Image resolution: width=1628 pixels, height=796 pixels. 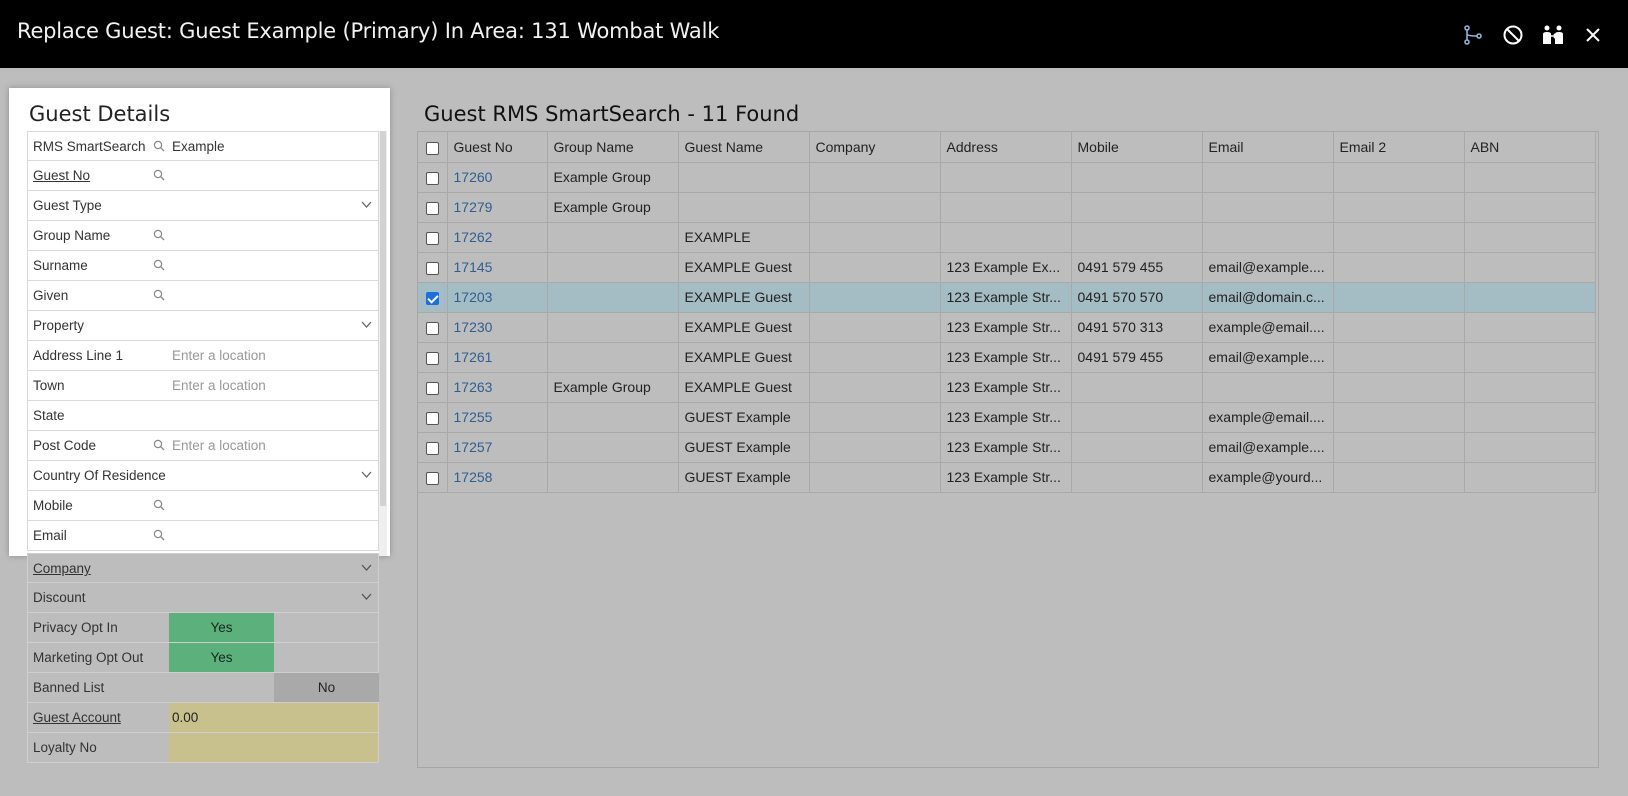 I want to click on guest-no-link: 17257, so click(x=497, y=447).